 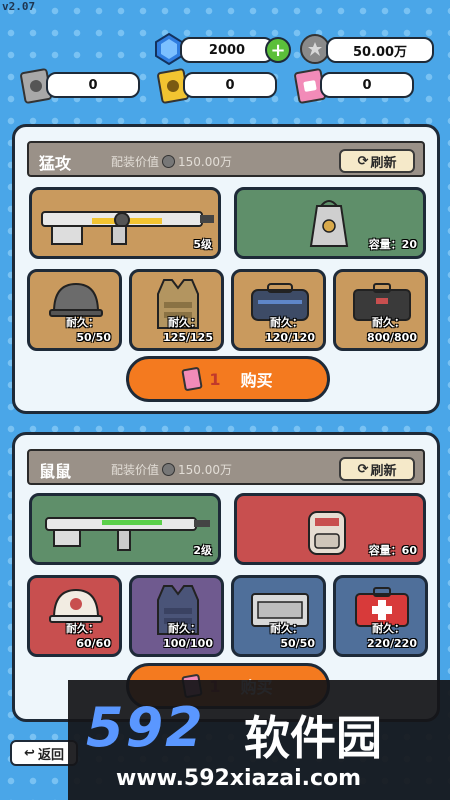 I want to click on backpack-slot: 容量：20, so click(x=330, y=223).